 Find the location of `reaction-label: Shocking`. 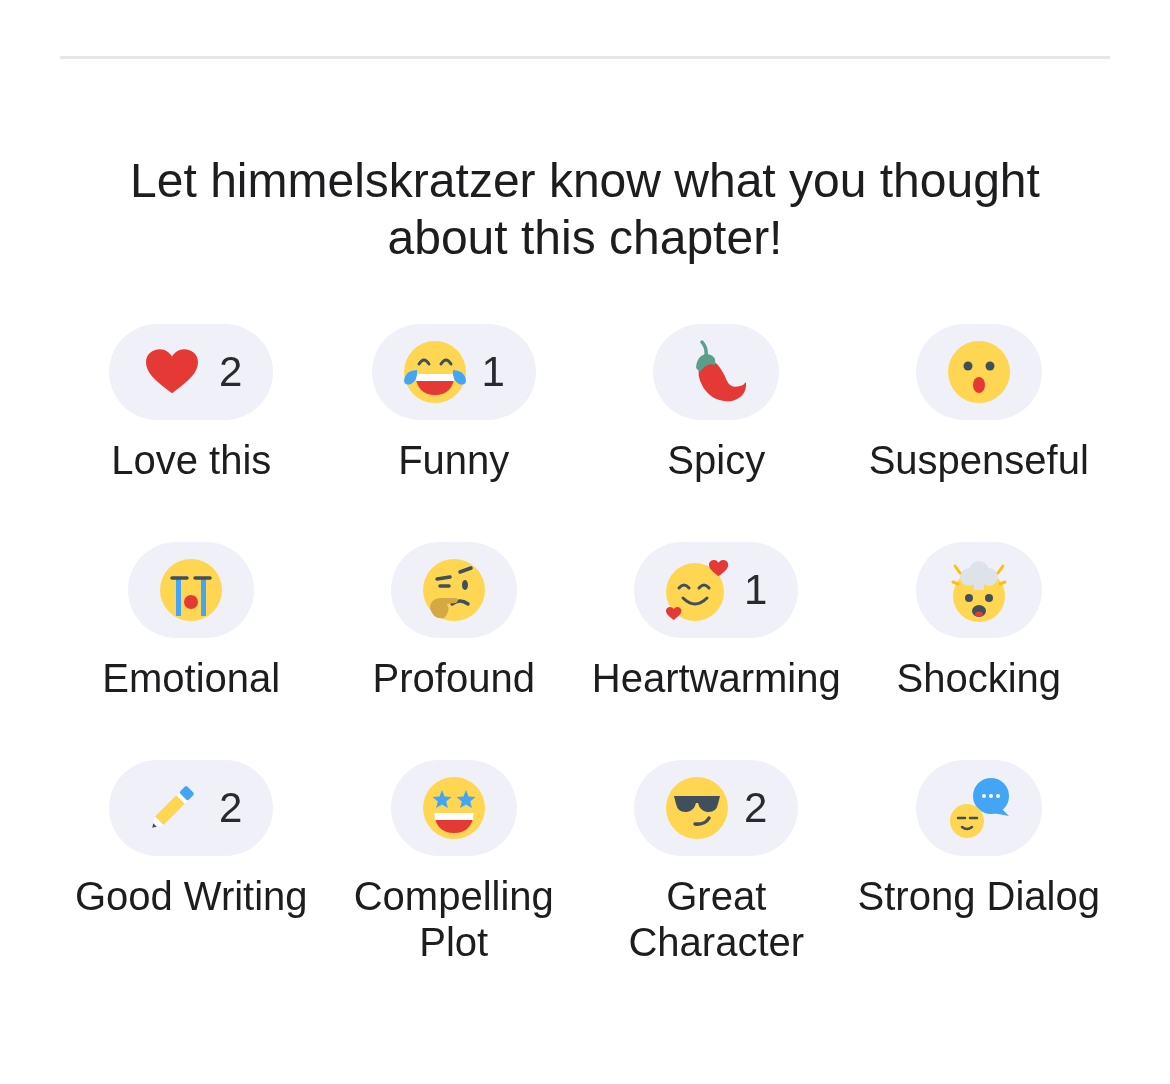

reaction-label: Shocking is located at coordinates (979, 678).